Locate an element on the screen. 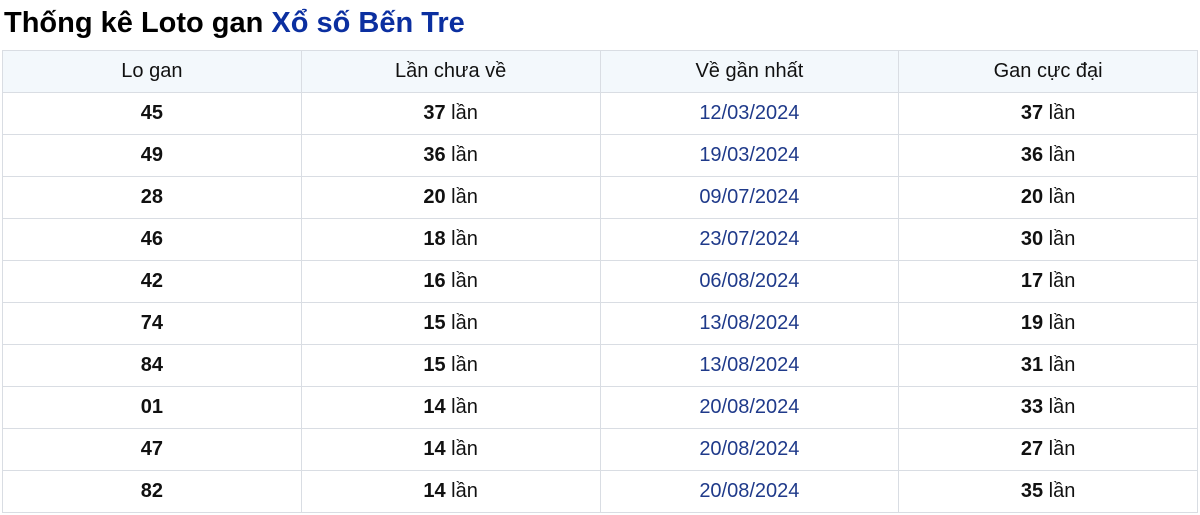 This screenshot has height=515, width=1200. table-row: 28 20 lần 09/07/2024 20 lần is located at coordinates (600, 197).